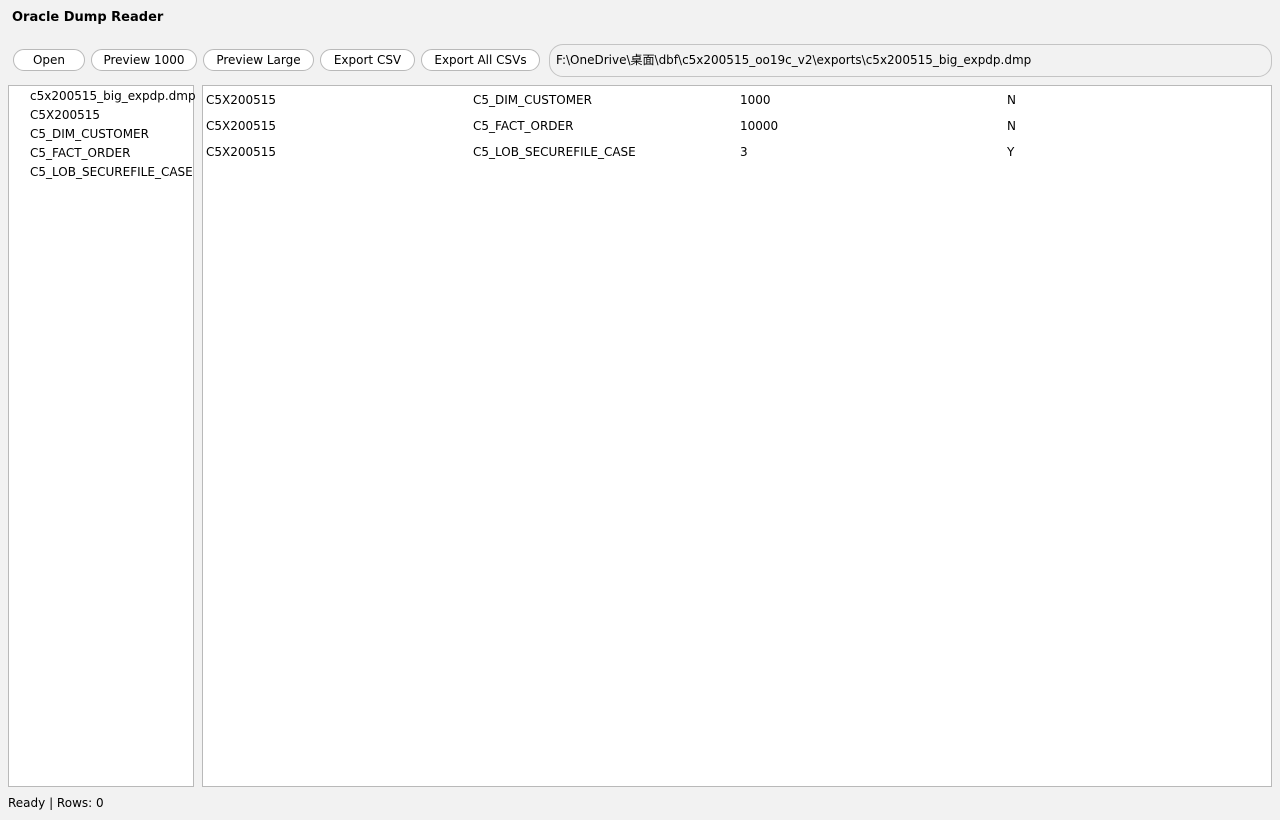 This screenshot has height=820, width=1280. Describe the element at coordinates (89, 134) in the screenshot. I see `tree-item-table: C5_DIM_CUSTOMER` at that location.